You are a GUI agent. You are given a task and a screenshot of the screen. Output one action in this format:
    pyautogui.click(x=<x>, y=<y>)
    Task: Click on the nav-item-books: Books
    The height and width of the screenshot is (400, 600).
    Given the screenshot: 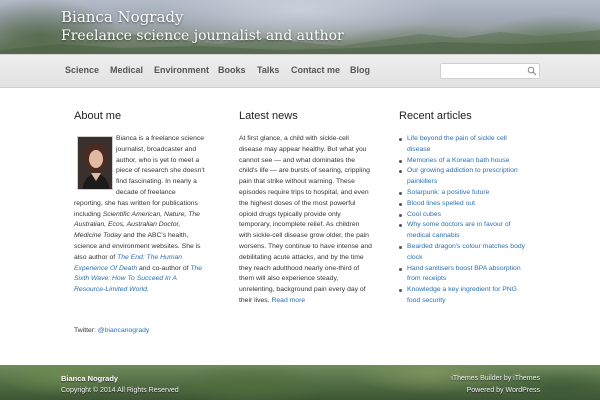 What is the action you would take?
    pyautogui.click(x=232, y=70)
    